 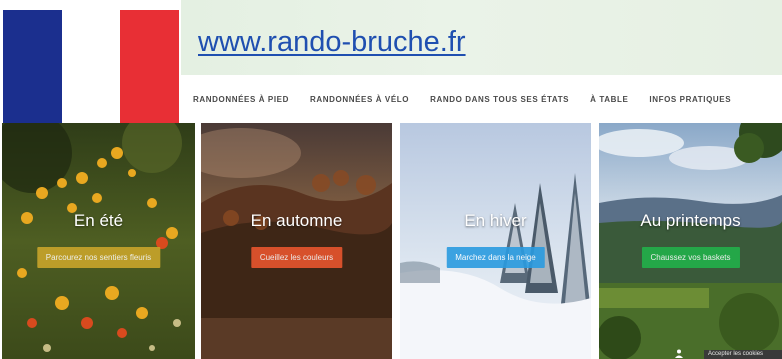 I want to click on french-flag-logo, so click(x=91, y=67).